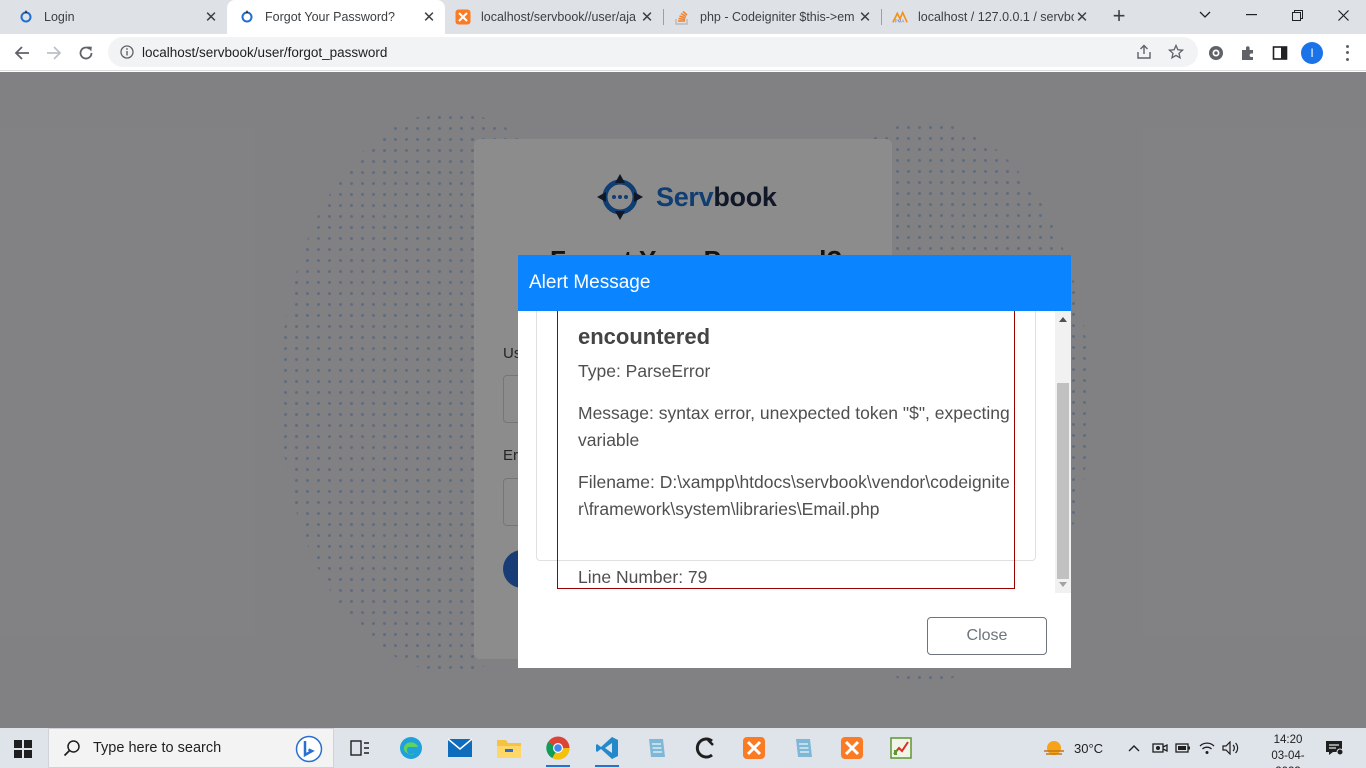 Image resolution: width=1366 pixels, height=768 pixels. I want to click on modal-header: Alert Message, so click(794, 283).